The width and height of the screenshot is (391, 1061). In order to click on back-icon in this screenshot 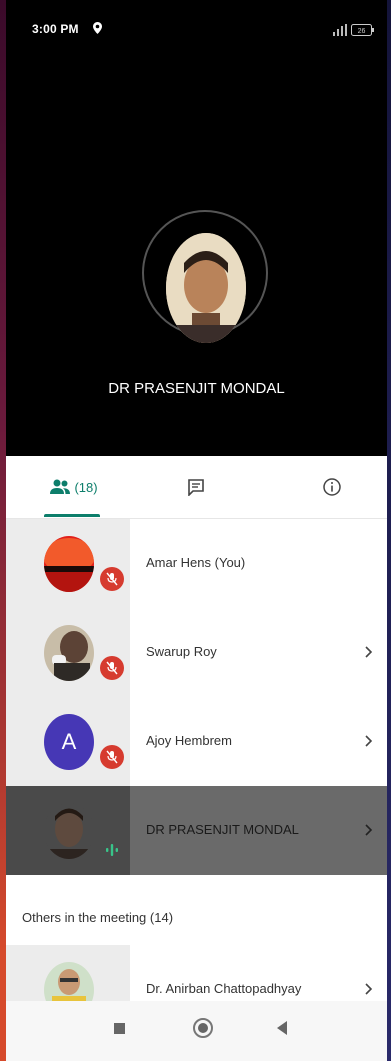, I will do `click(282, 1028)`.